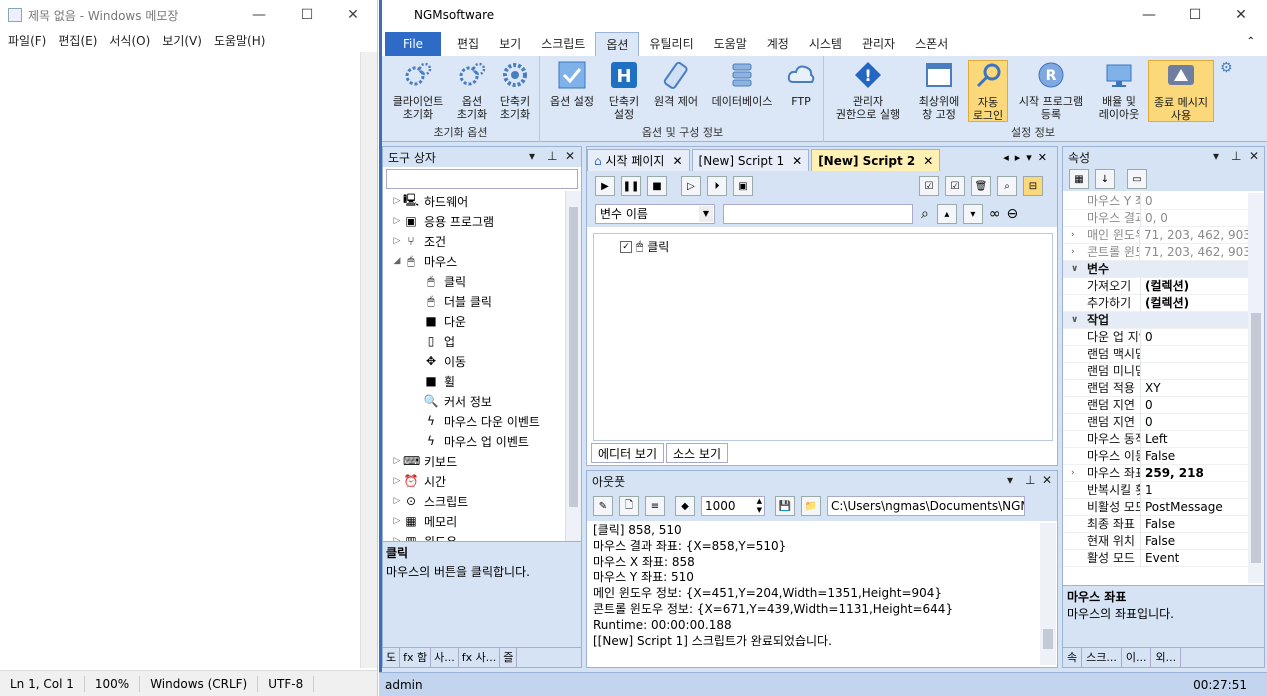  Describe the element at coordinates (628, 453) in the screenshot. I see `tab-editor-view: 에디터 보기` at that location.